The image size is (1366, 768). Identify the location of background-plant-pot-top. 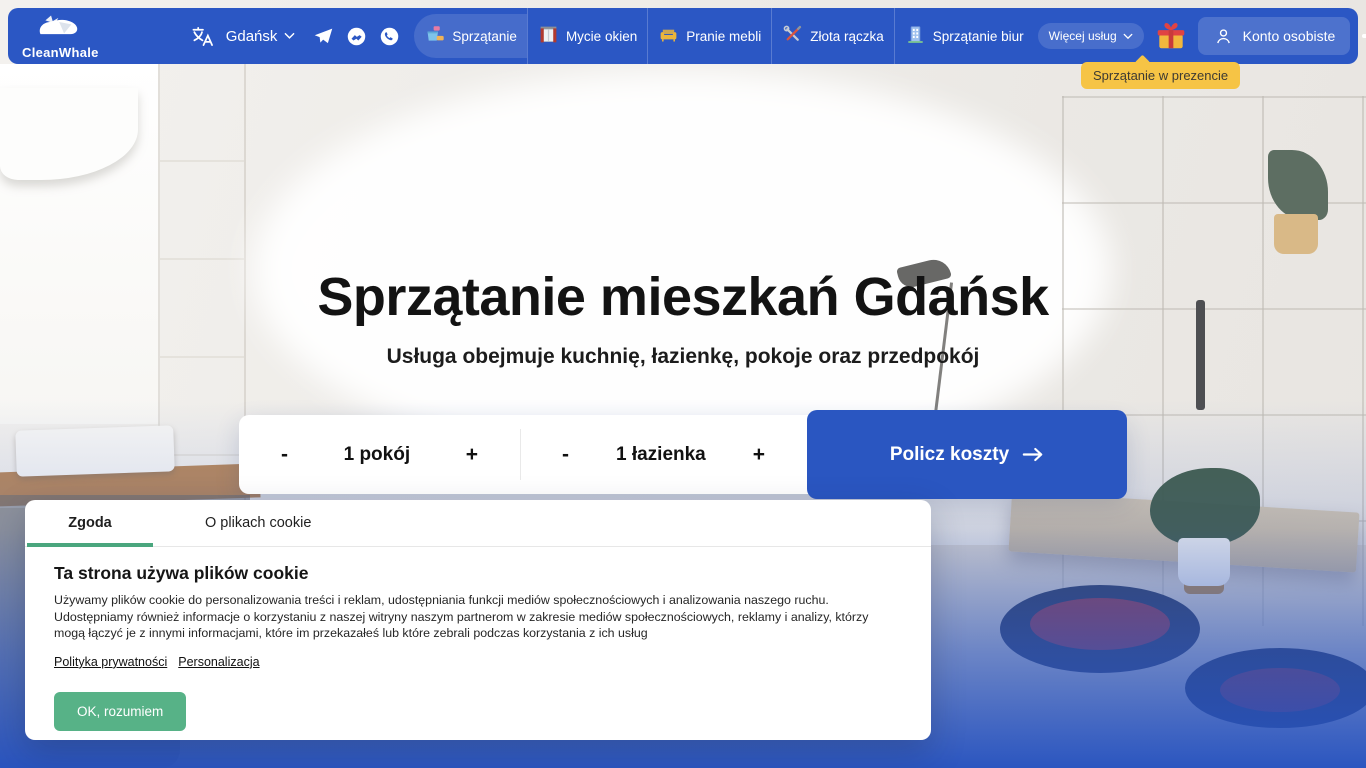
(1296, 234).